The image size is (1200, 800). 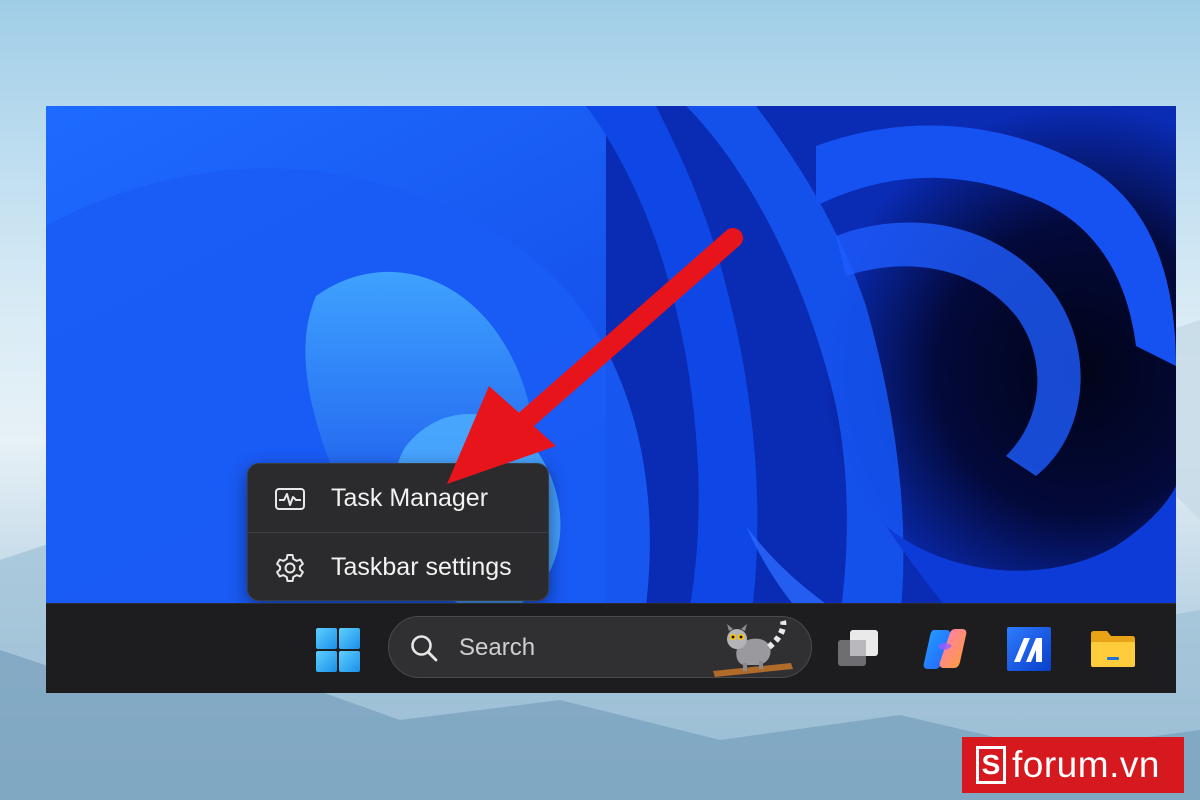 I want to click on menu-item-label: Taskbar settings, so click(x=421, y=567).